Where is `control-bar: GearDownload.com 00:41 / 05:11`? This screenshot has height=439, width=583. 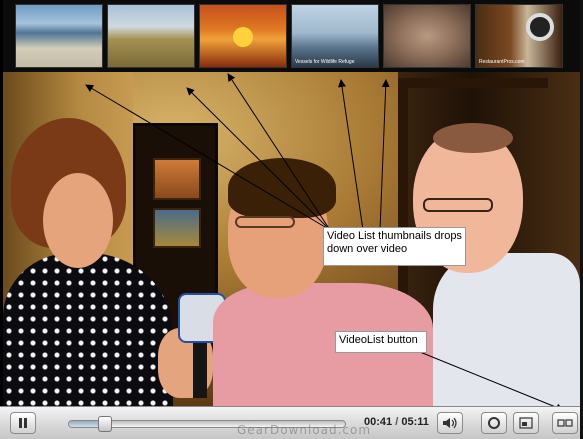 control-bar: GearDownload.com 00:41 / 05:11 is located at coordinates (291, 422).